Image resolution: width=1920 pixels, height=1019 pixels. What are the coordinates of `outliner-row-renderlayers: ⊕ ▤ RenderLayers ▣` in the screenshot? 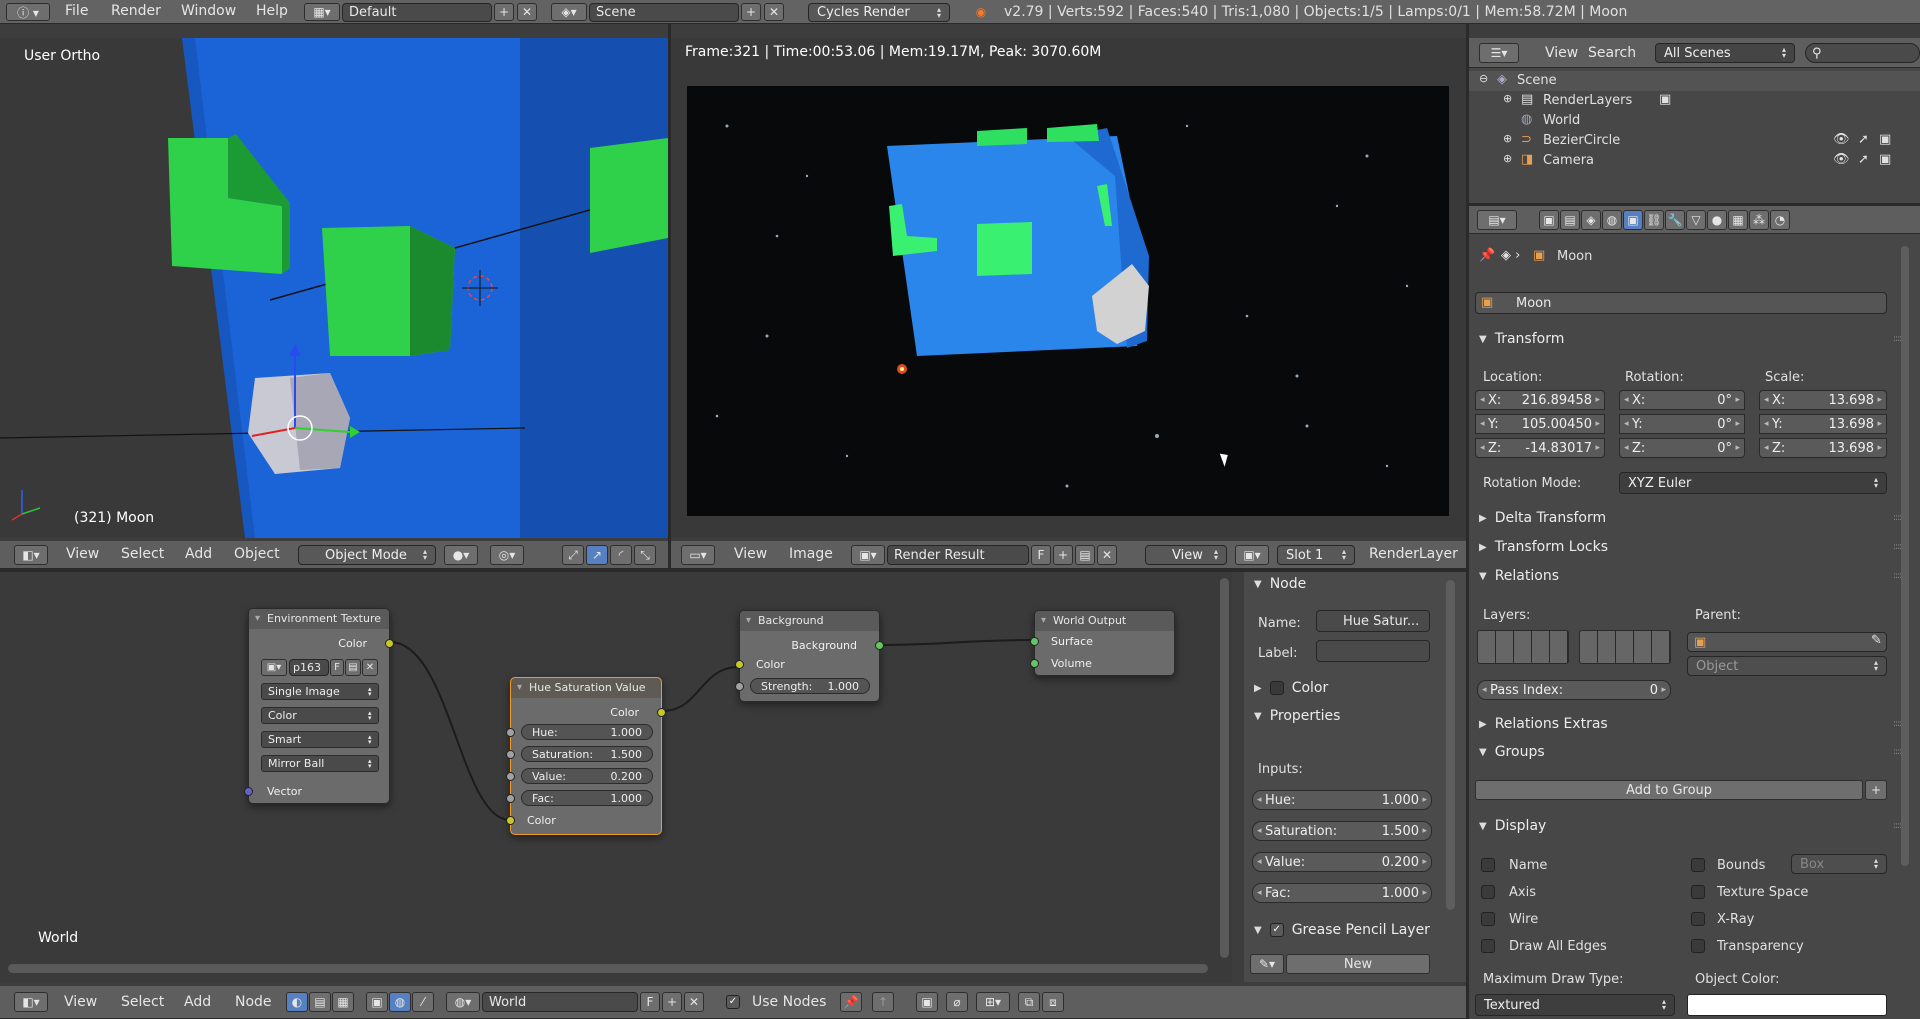 It's located at (1694, 101).